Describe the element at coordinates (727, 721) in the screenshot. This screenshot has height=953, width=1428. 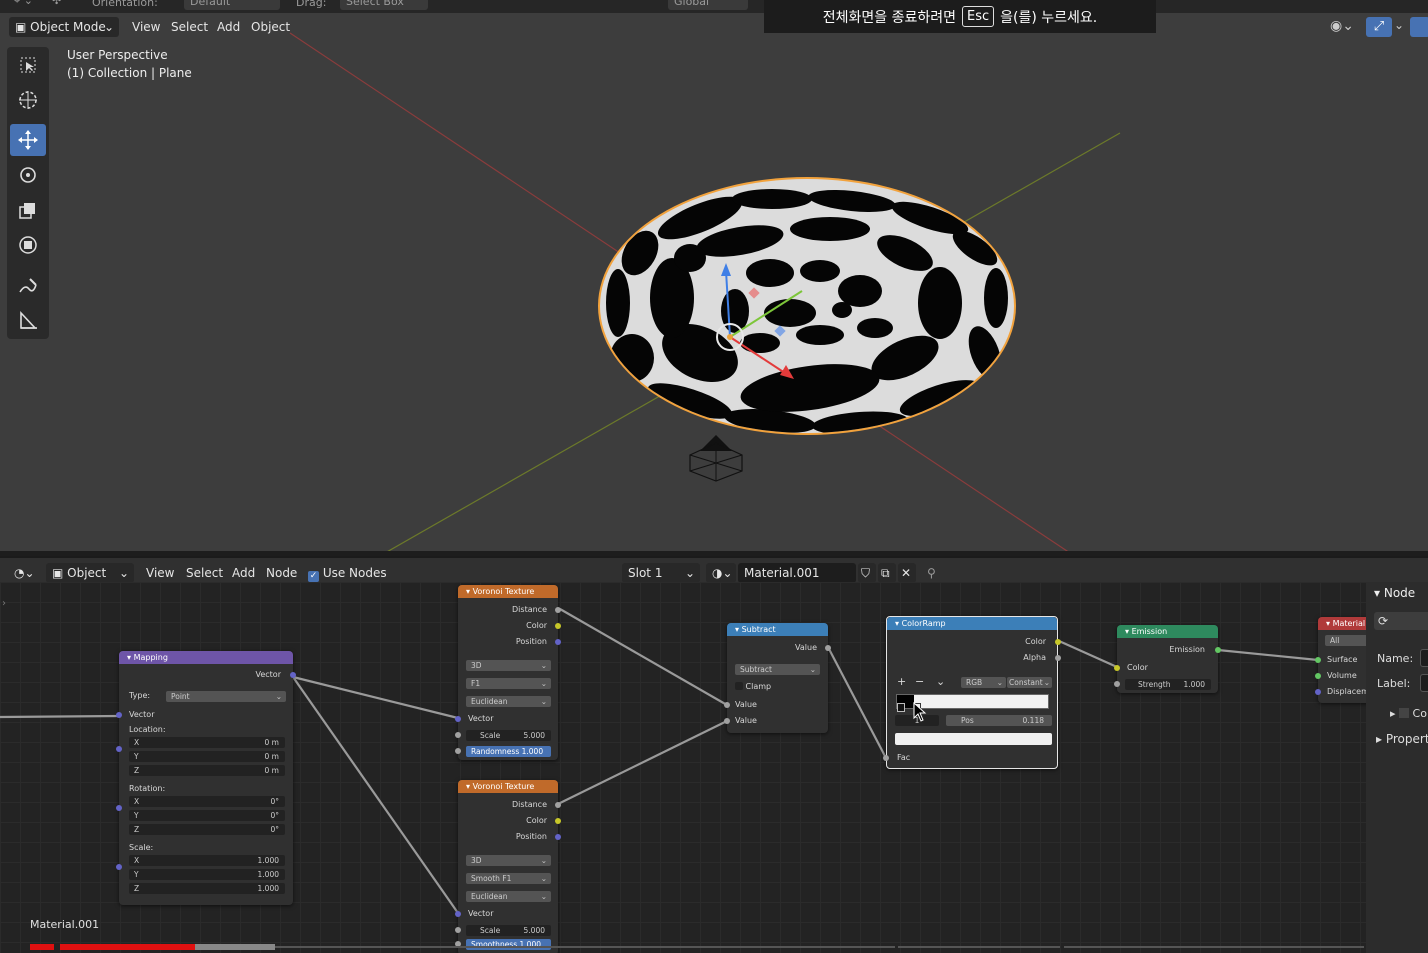
I see `subtract-input2-socket` at that location.